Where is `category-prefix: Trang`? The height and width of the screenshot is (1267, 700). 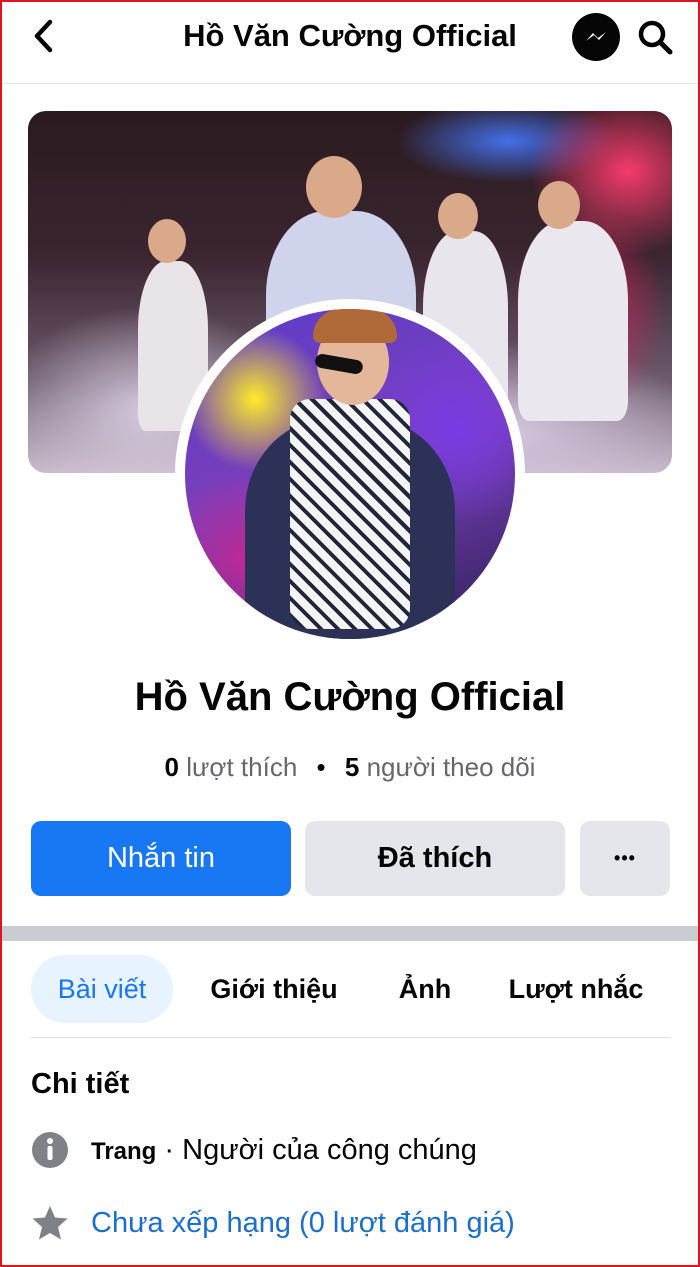 category-prefix: Trang is located at coordinates (124, 1151).